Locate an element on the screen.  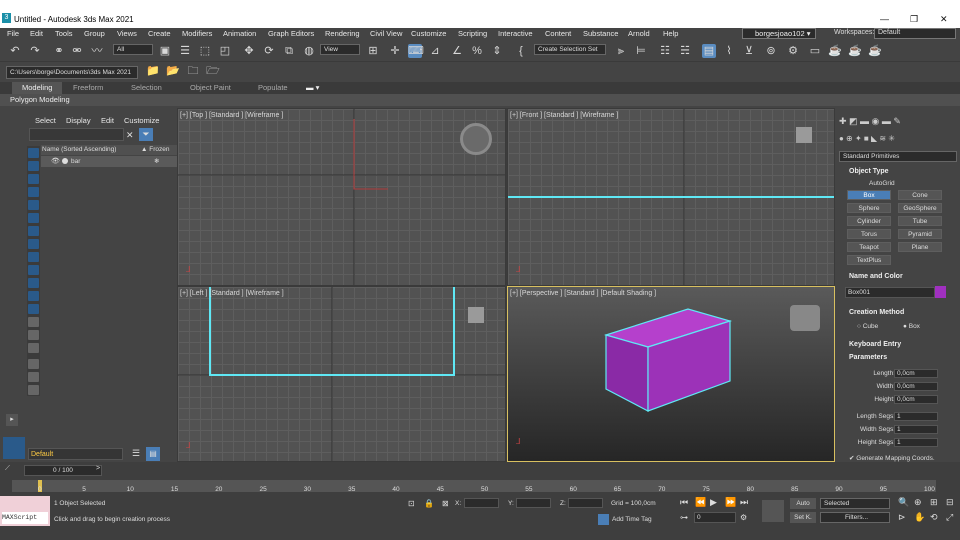
menu-create: Create is located at coordinates (159, 33).